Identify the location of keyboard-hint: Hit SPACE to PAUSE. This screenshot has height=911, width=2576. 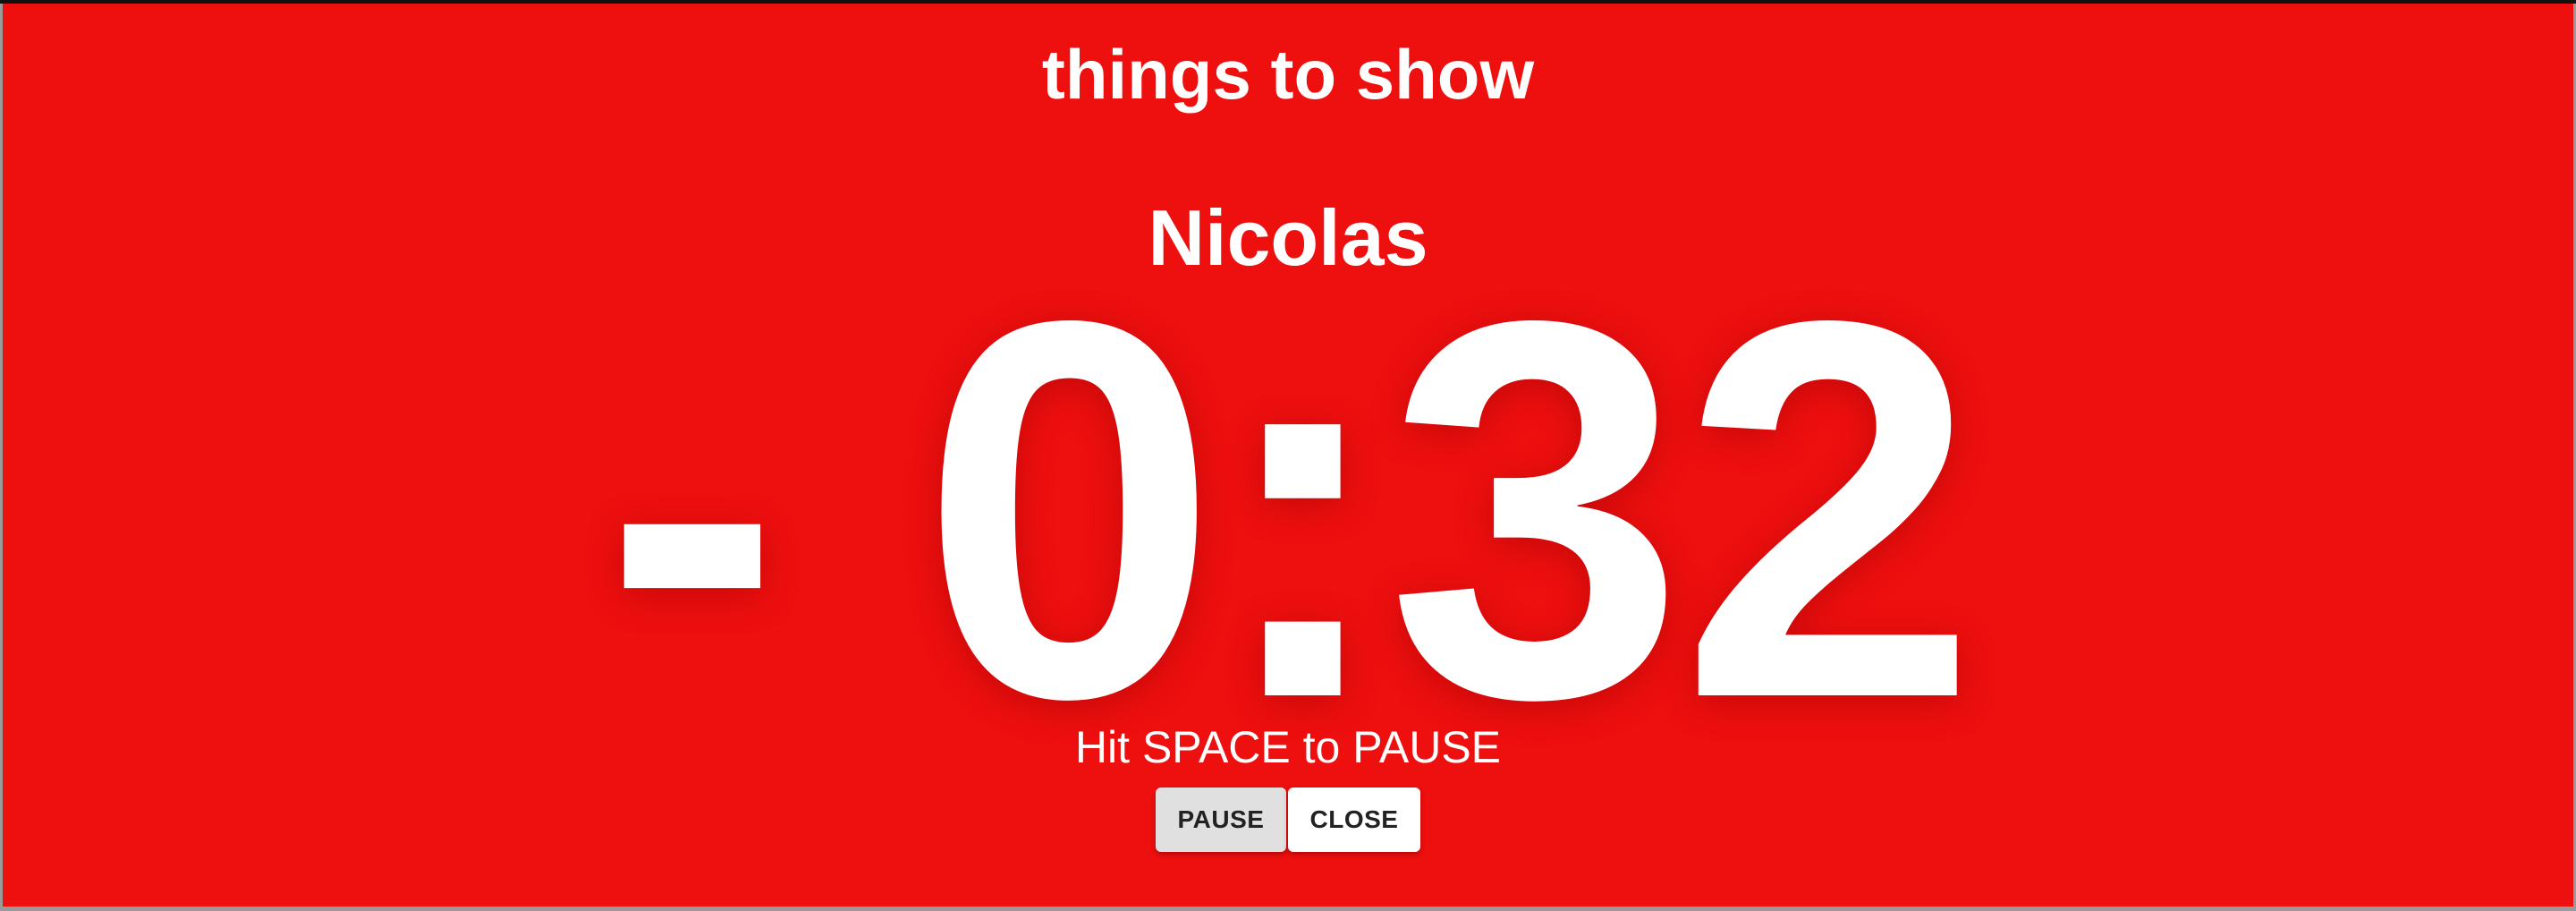
(1288, 747).